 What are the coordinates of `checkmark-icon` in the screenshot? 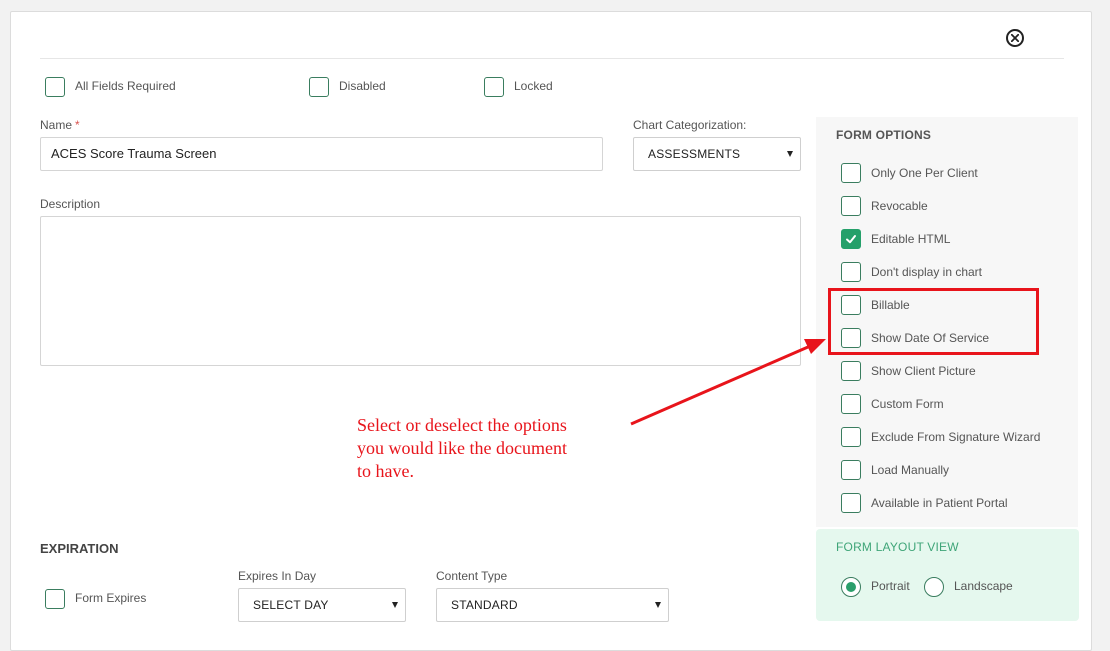 It's located at (851, 239).